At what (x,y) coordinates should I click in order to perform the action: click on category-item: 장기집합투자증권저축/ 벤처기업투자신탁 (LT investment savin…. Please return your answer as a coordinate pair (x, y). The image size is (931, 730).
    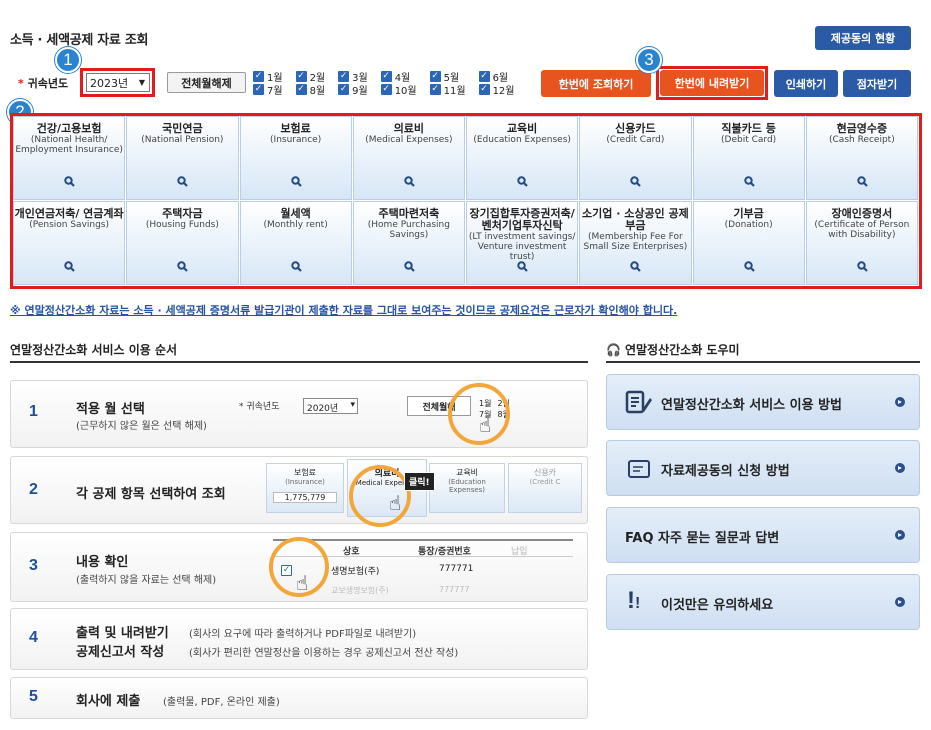
    Looking at the image, I should click on (522, 243).